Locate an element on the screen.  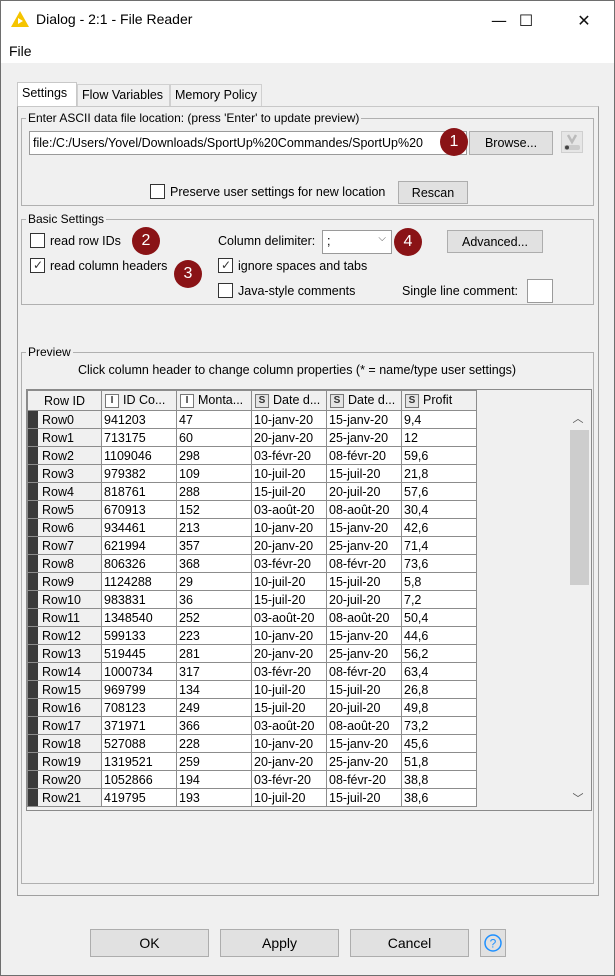
cancel-button: Cancel is located at coordinates (409, 943).